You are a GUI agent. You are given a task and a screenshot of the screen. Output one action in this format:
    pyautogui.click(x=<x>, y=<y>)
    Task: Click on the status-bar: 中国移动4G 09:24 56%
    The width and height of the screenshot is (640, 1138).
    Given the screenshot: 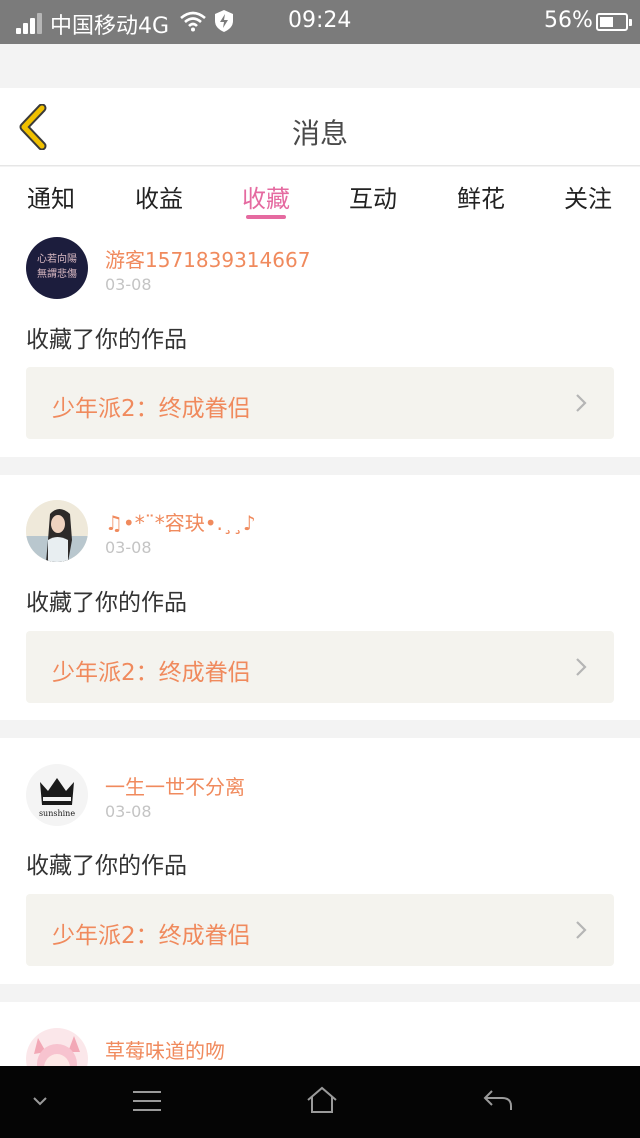 What is the action you would take?
    pyautogui.click(x=320, y=22)
    